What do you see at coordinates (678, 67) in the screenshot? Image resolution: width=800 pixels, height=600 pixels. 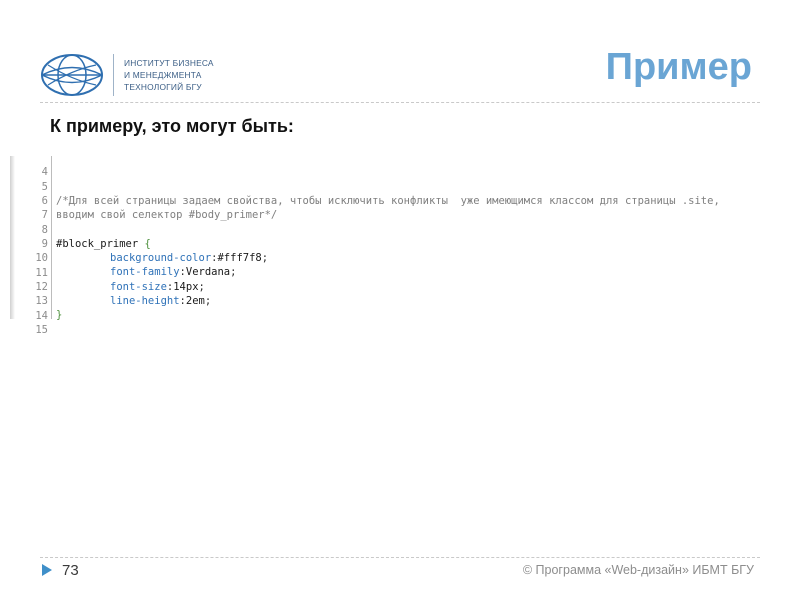 I see `slide-title: Пример` at bounding box center [678, 67].